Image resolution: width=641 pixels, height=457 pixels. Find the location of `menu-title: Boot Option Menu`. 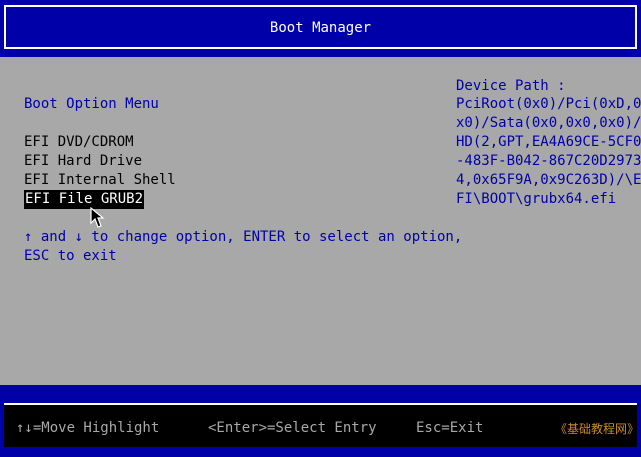

menu-title: Boot Option Menu is located at coordinates (91, 104).